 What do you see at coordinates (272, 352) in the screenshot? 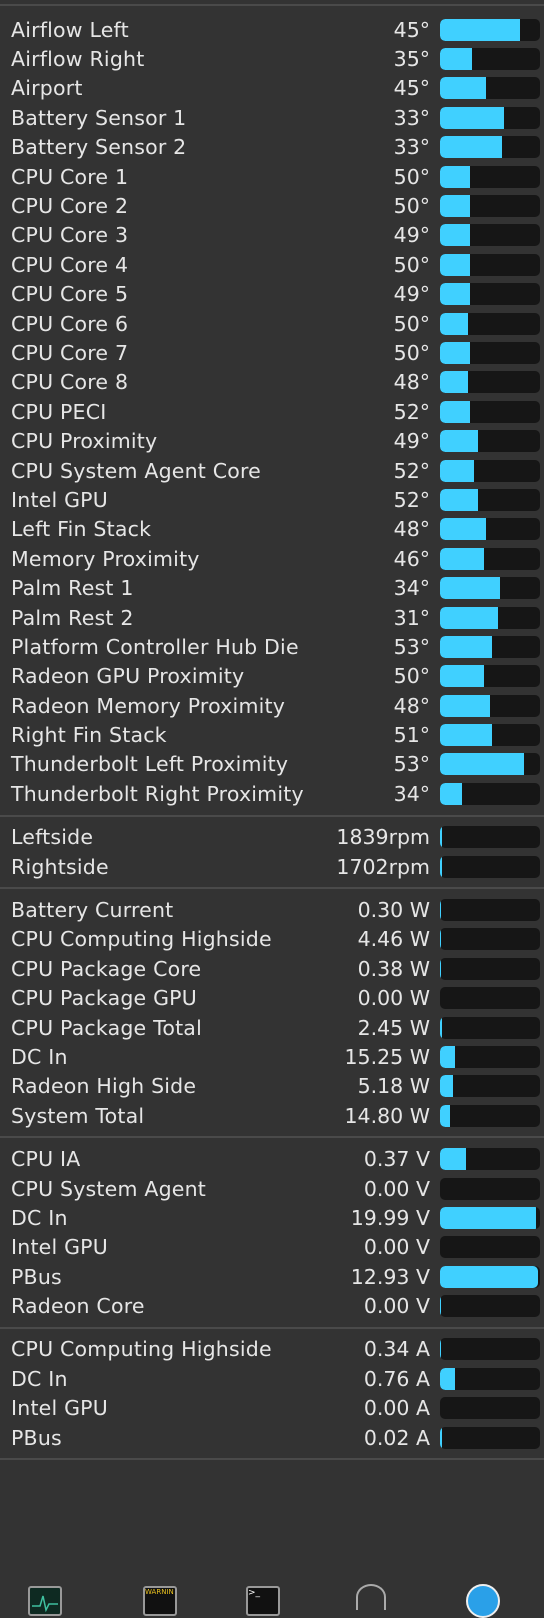
I see `sensor-row: CPU Core 7 50°` at bounding box center [272, 352].